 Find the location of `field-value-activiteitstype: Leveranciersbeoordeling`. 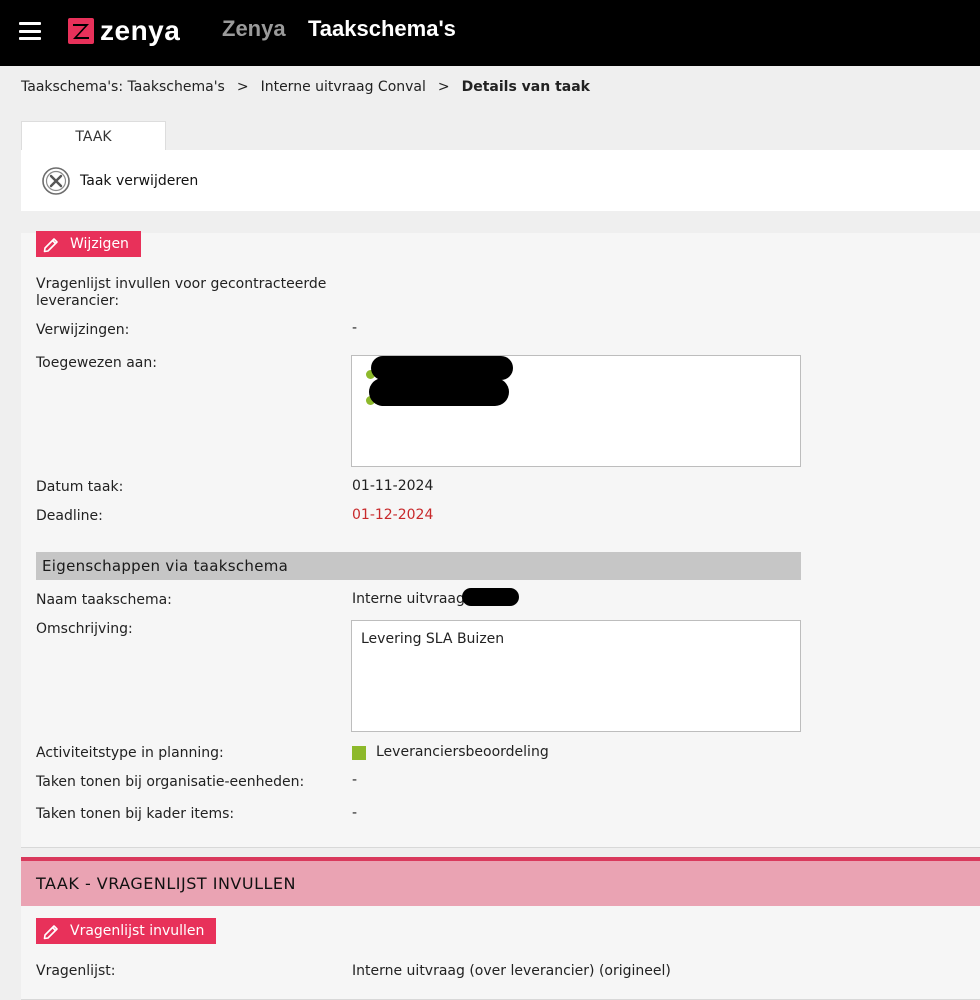

field-value-activiteitstype: Leveranciersbeoordeling is located at coordinates (462, 752).